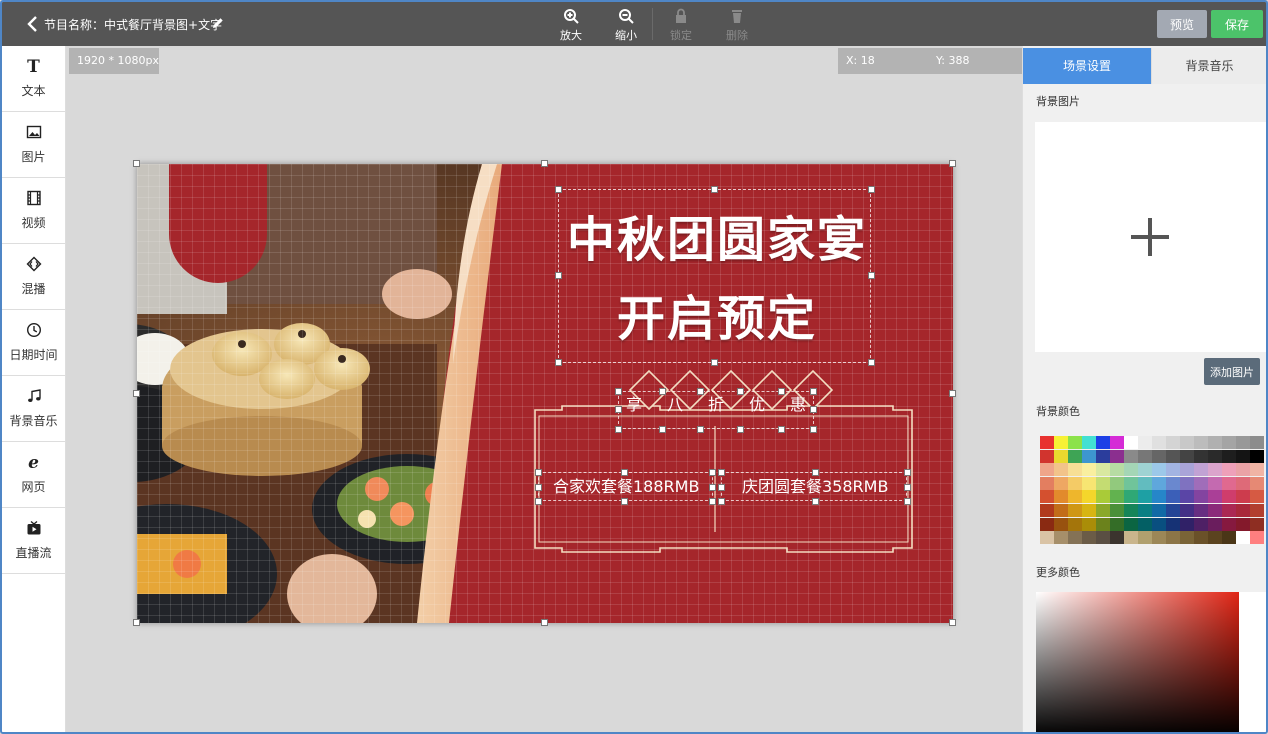 This screenshot has width=1268, height=734. What do you see at coordinates (625, 486) in the screenshot?
I see `package1-selection-box` at bounding box center [625, 486].